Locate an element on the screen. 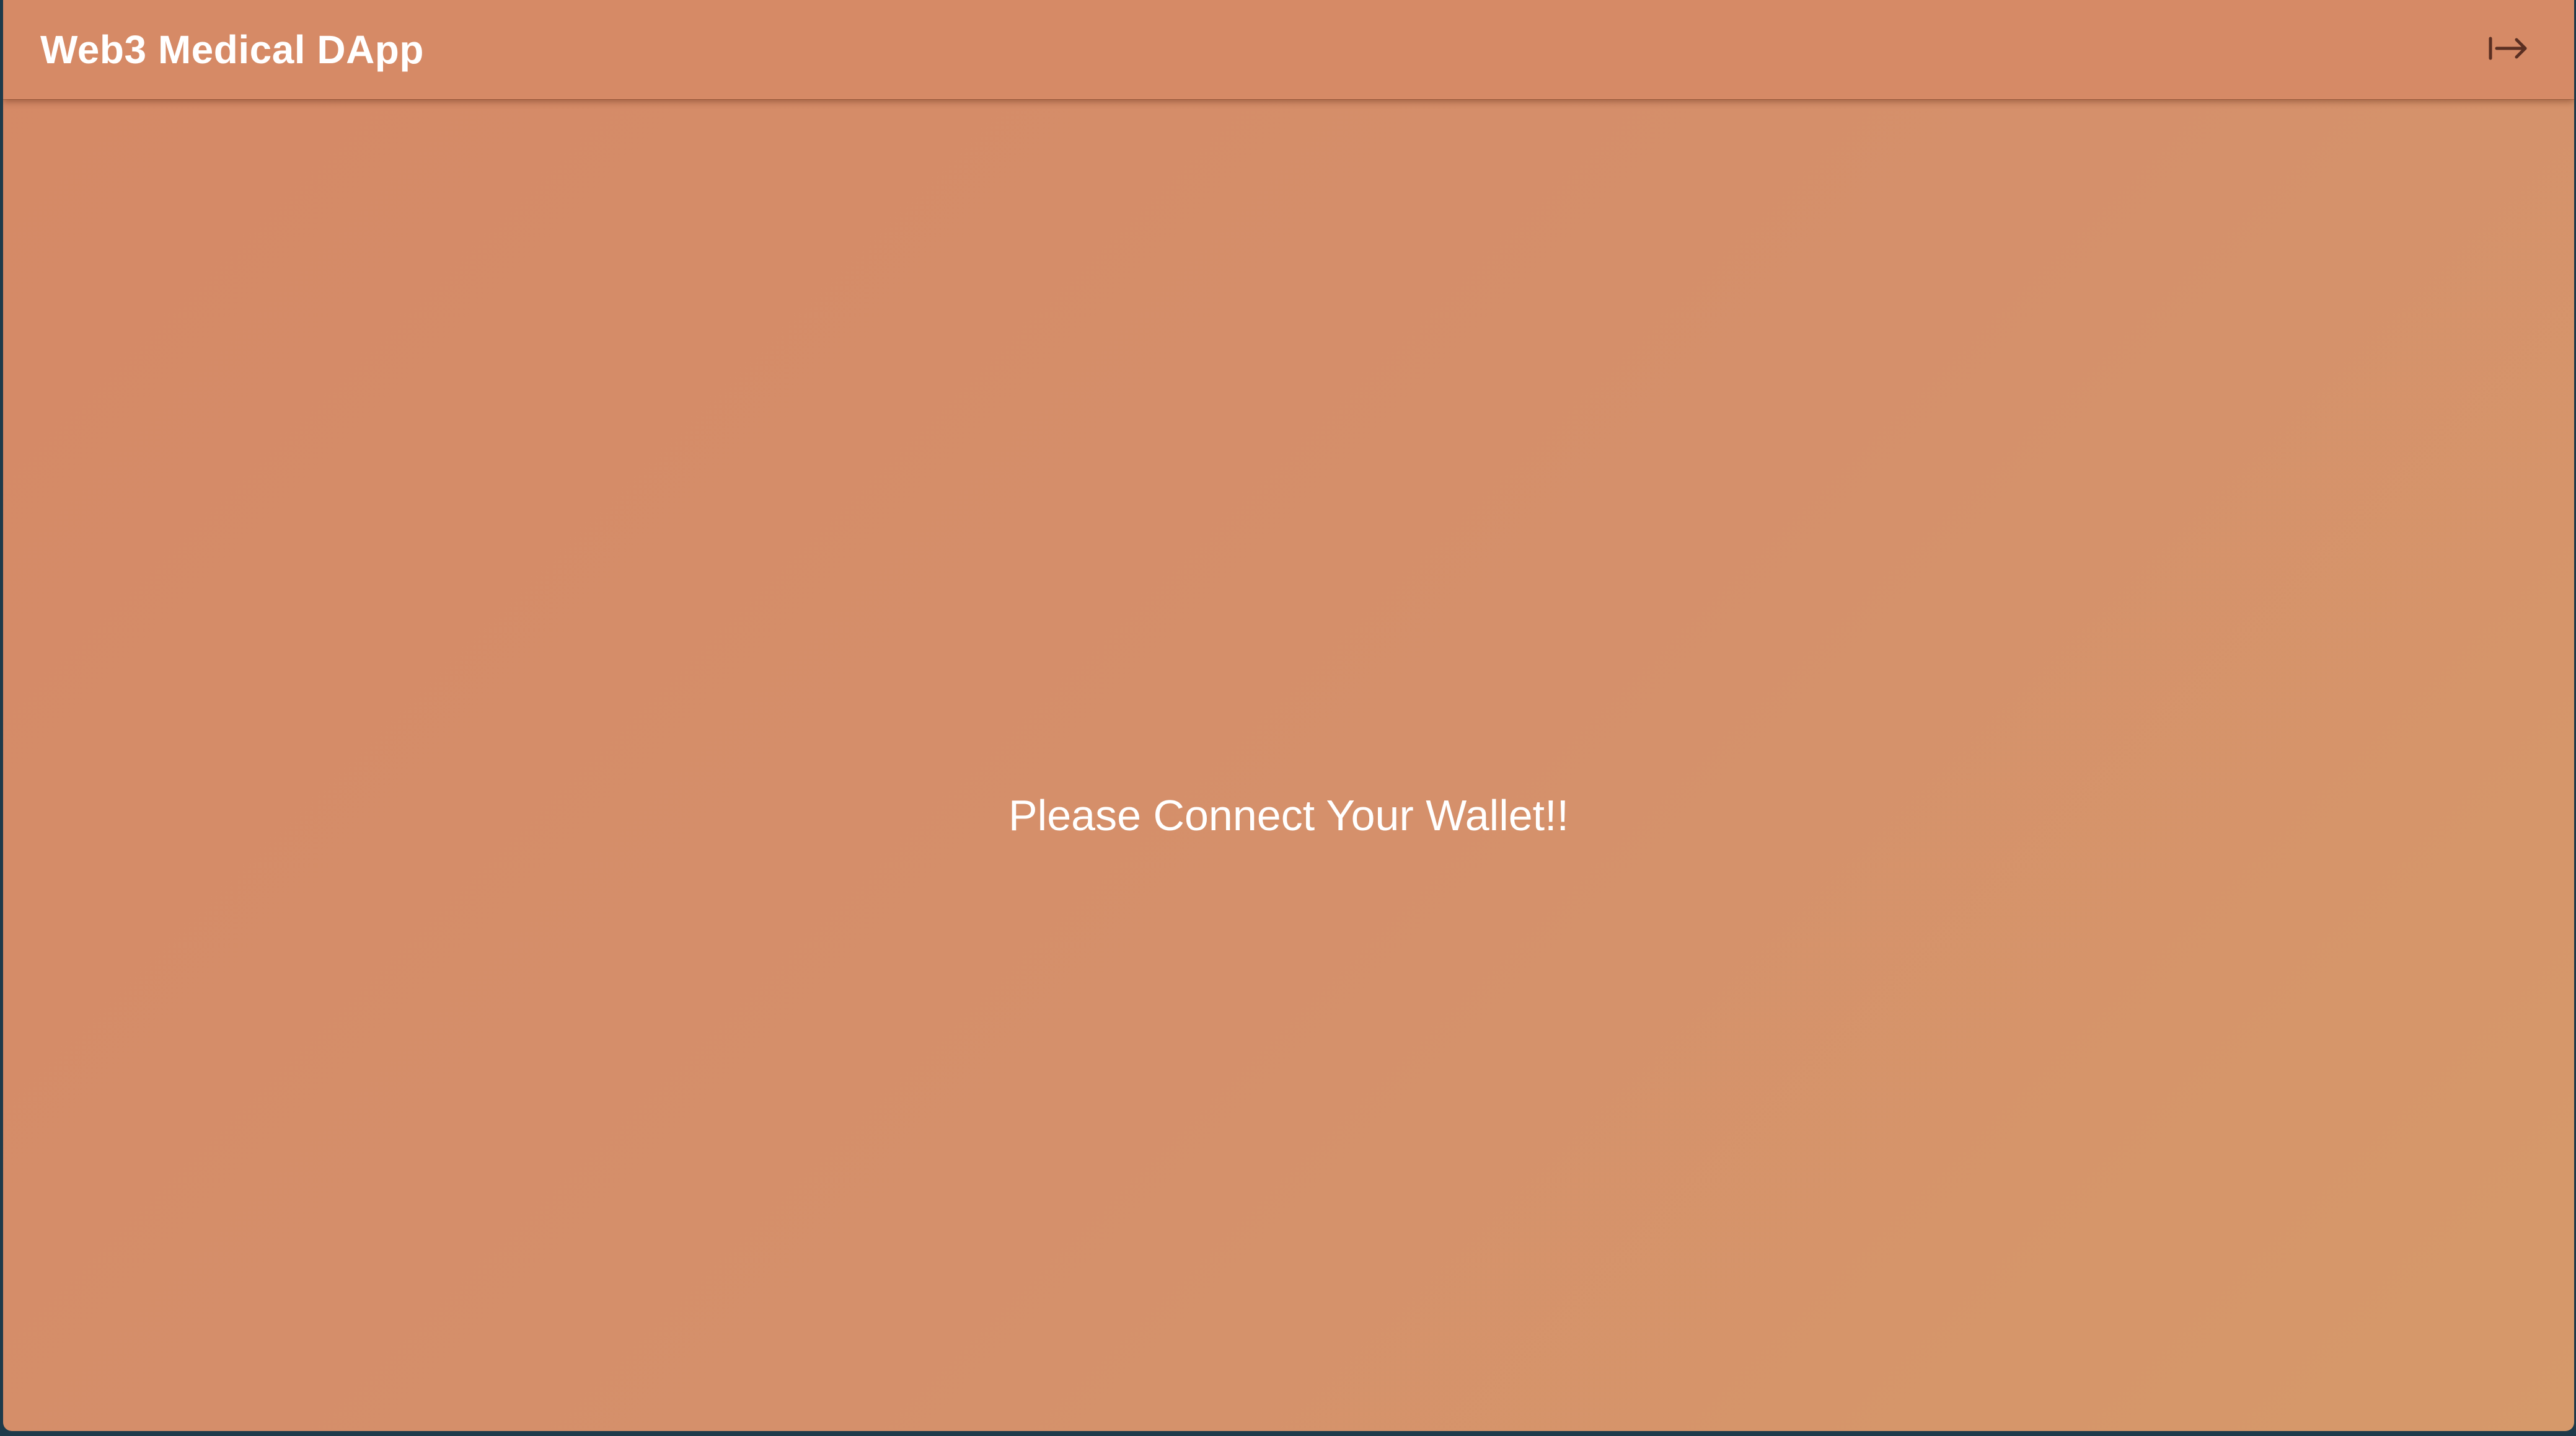 The width and height of the screenshot is (2576, 1436). logout-button is located at coordinates (2508, 49).